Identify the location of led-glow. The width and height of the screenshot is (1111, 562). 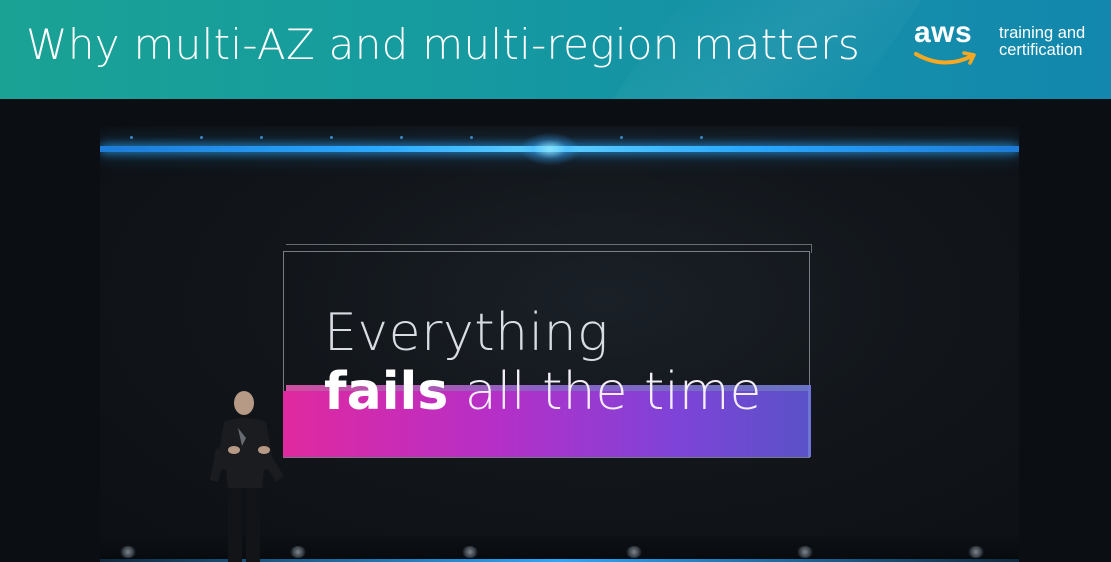
(550, 149).